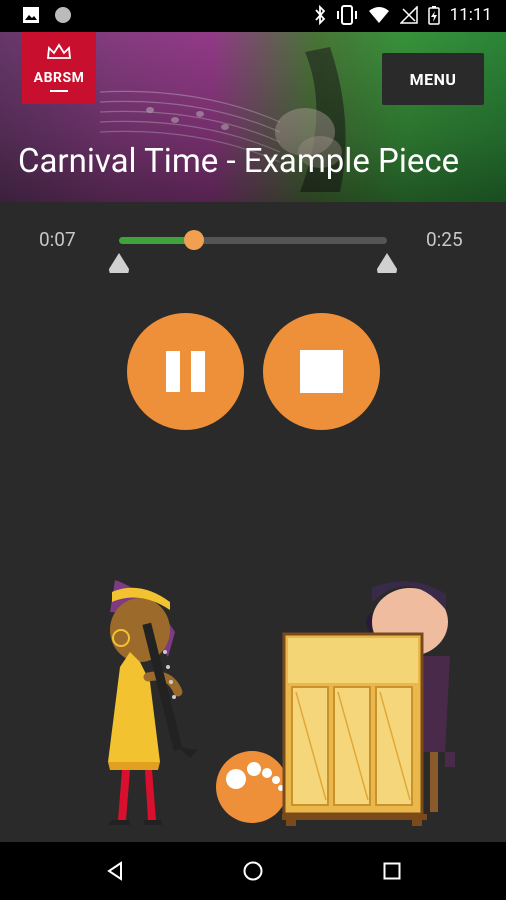 Image resolution: width=506 pixels, height=900 pixels. Describe the element at coordinates (444, 239) in the screenshot. I see `total-time: 0:25` at that location.